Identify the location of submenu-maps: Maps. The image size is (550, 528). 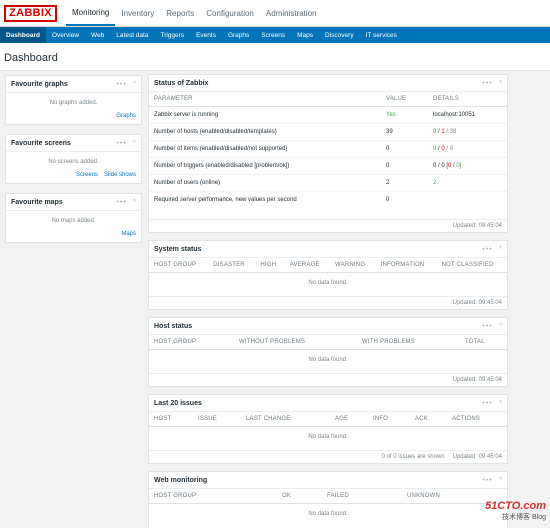
(305, 35).